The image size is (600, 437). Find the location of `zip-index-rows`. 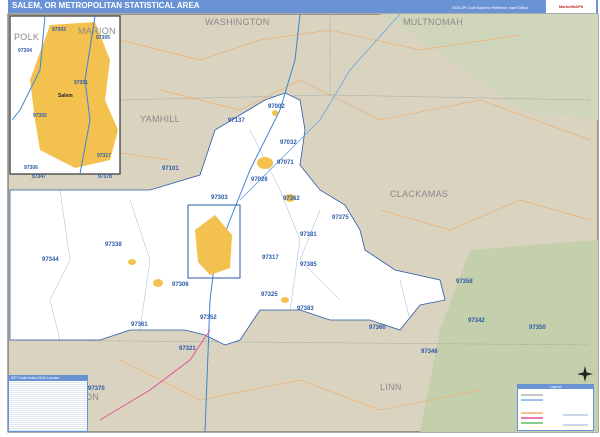

zip-index-rows is located at coordinates (48, 406).